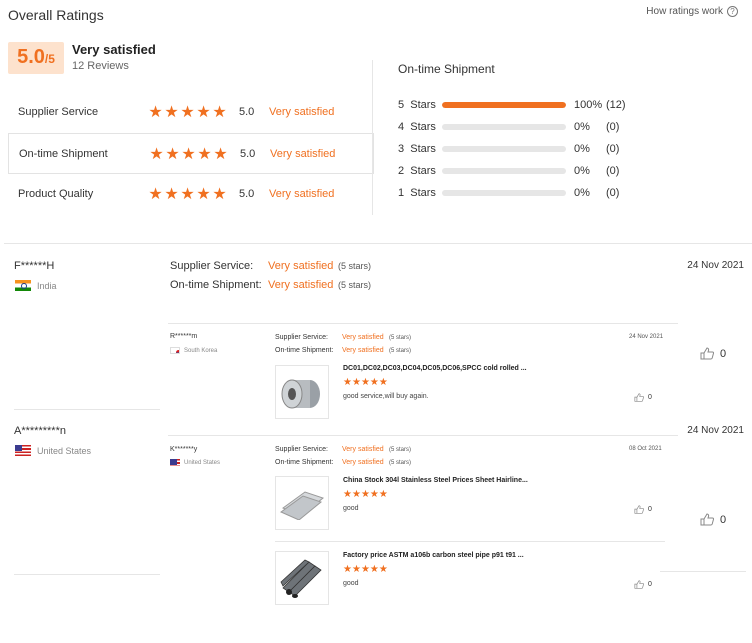 The image size is (752, 643). Describe the element at coordinates (191, 194) in the screenshot. I see `rating-row-product-quality: Product Quality ★ ★ ★ ★ ★ 5.0 Very satisfied` at that location.